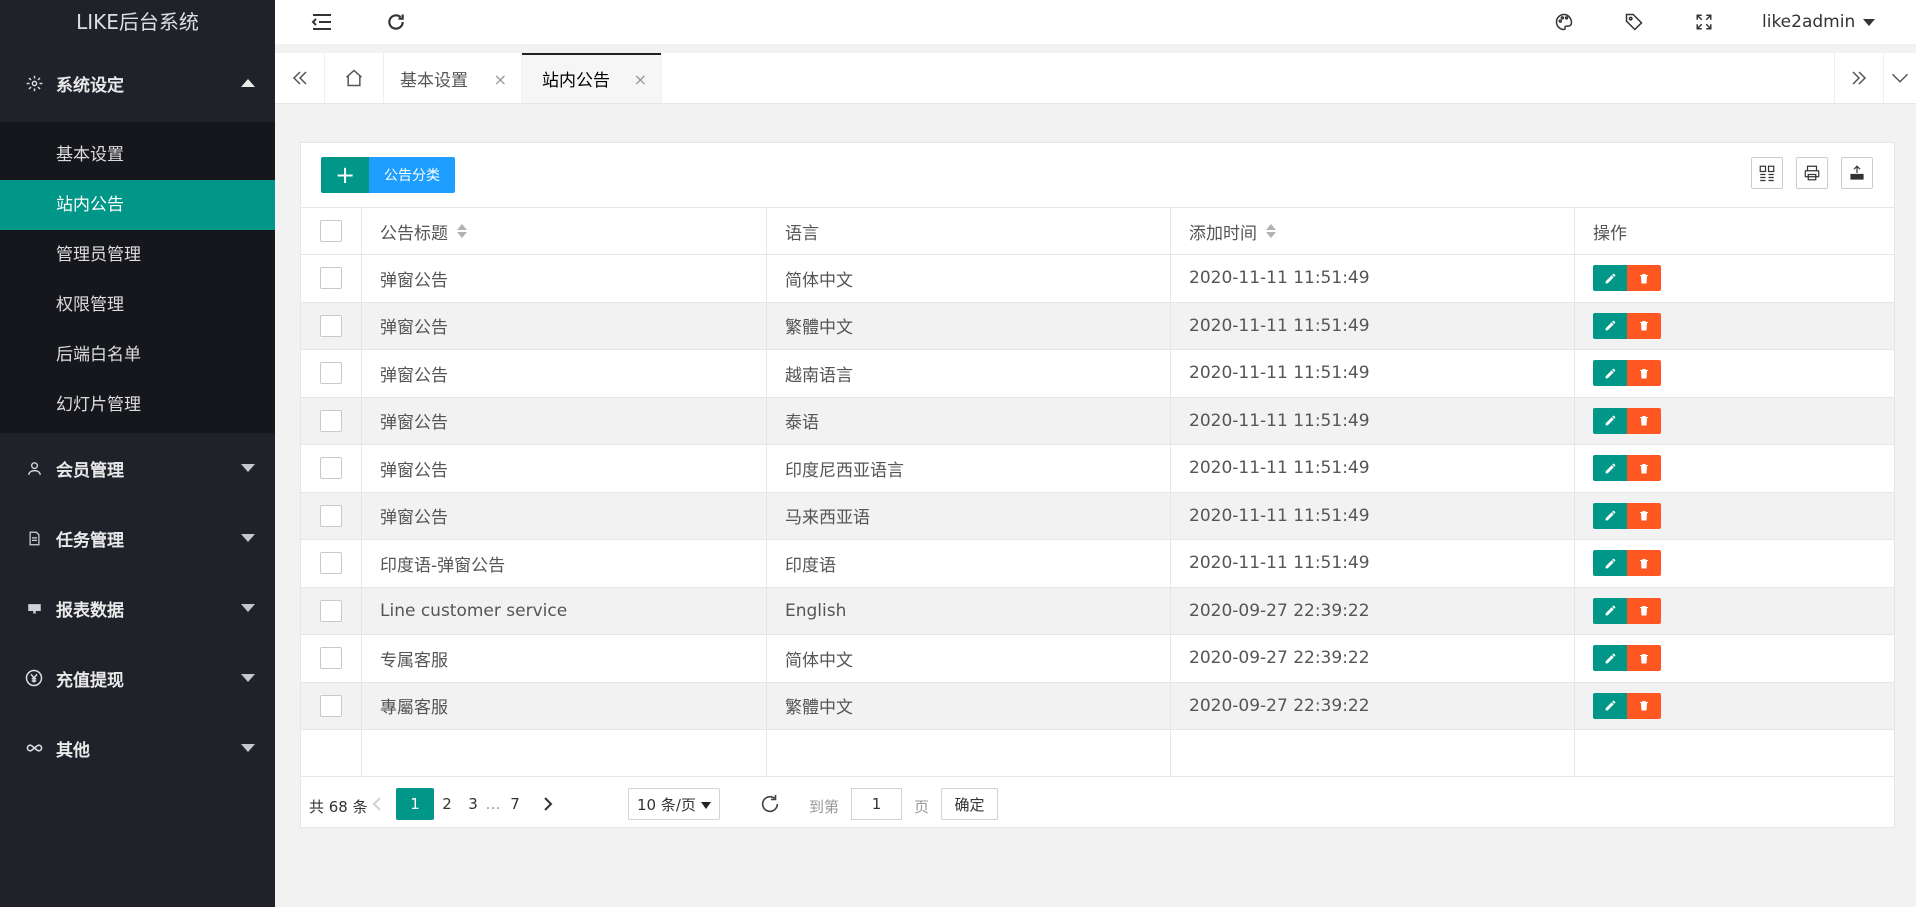 This screenshot has width=1916, height=907. What do you see at coordinates (453, 78) in the screenshot?
I see `tab-basic-settings: 基本设置 ×` at bounding box center [453, 78].